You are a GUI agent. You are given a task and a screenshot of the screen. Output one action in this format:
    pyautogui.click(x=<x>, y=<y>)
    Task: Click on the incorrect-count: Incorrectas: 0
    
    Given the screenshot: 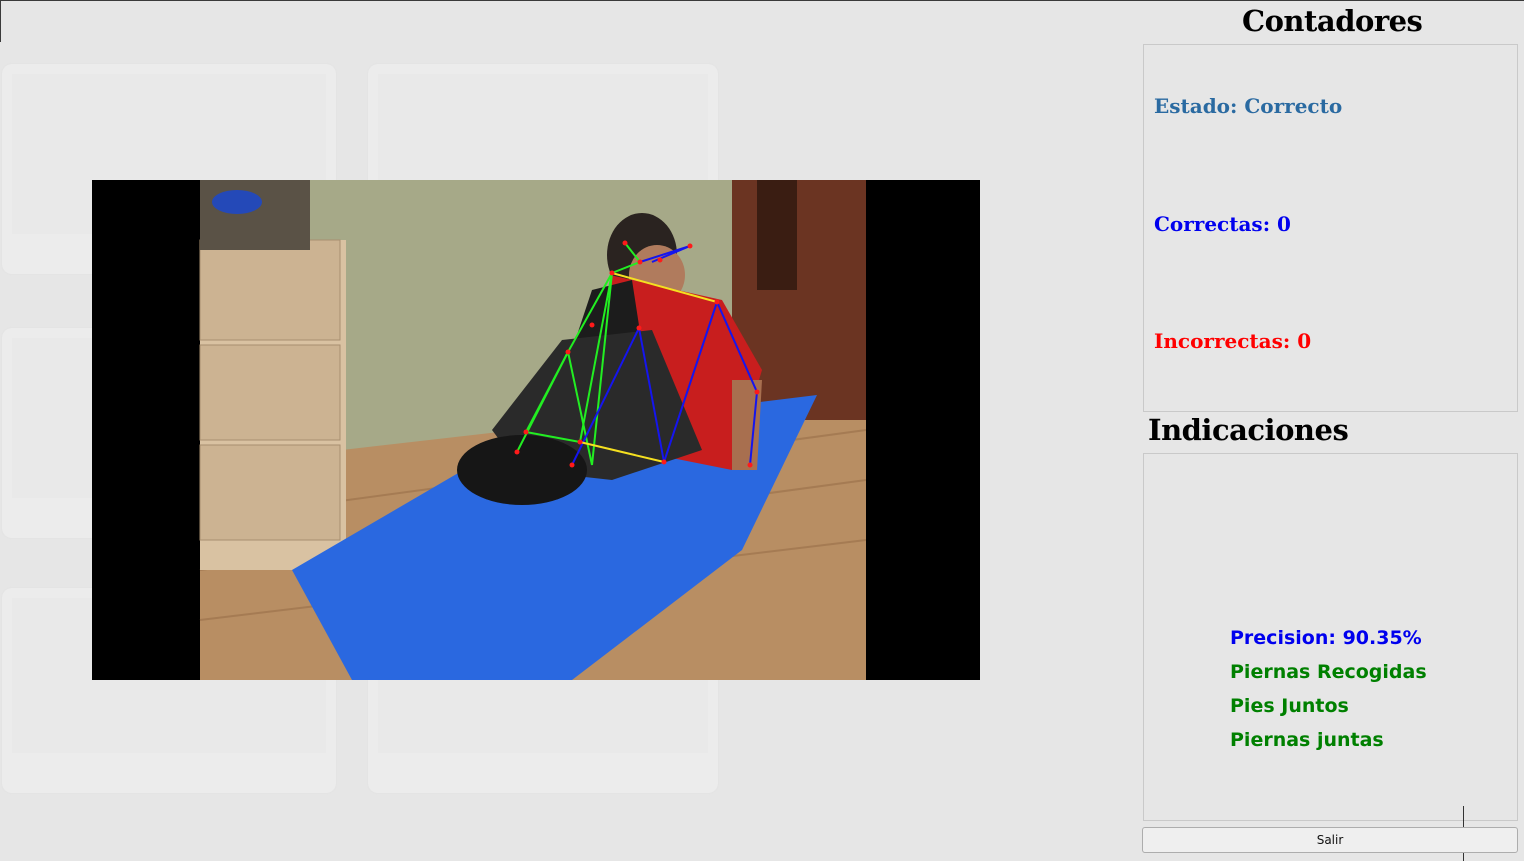 What is the action you would take?
    pyautogui.click(x=1233, y=341)
    